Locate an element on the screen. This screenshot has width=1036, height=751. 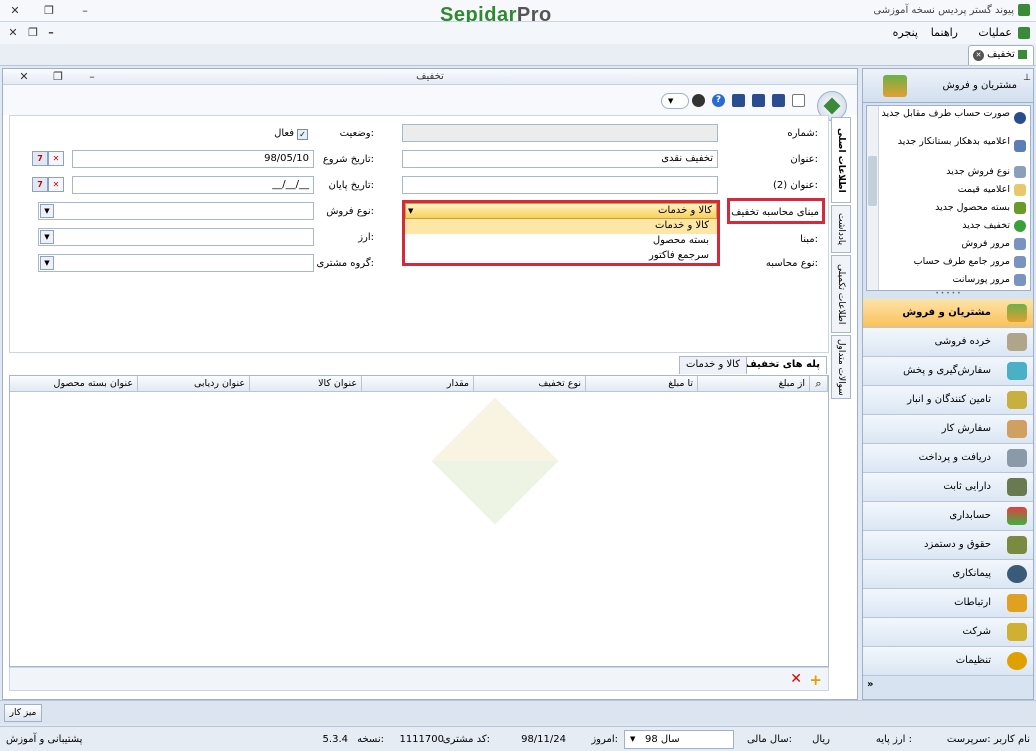
quick-item-new-discount: تخفیف جدید is located at coordinates (945, 225).